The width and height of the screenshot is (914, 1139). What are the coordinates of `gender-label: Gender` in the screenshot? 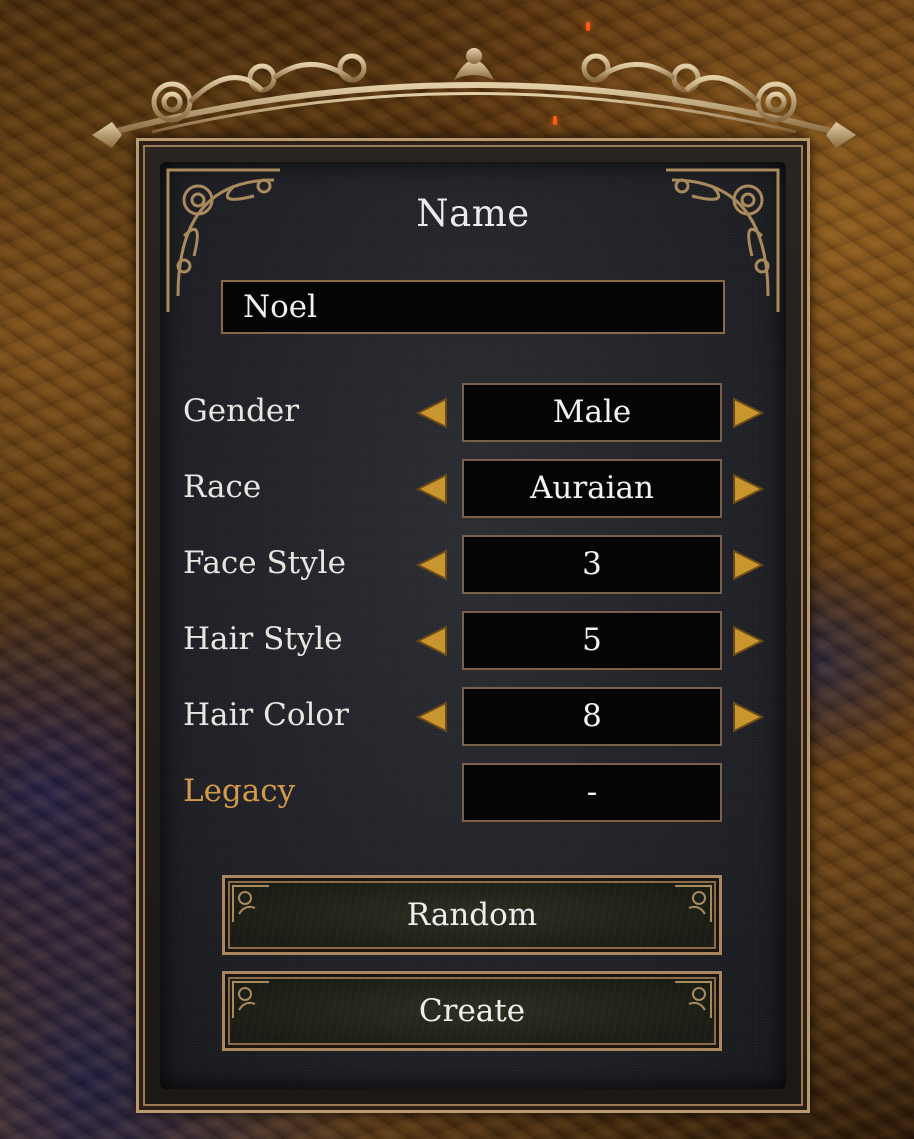 It's located at (241, 411).